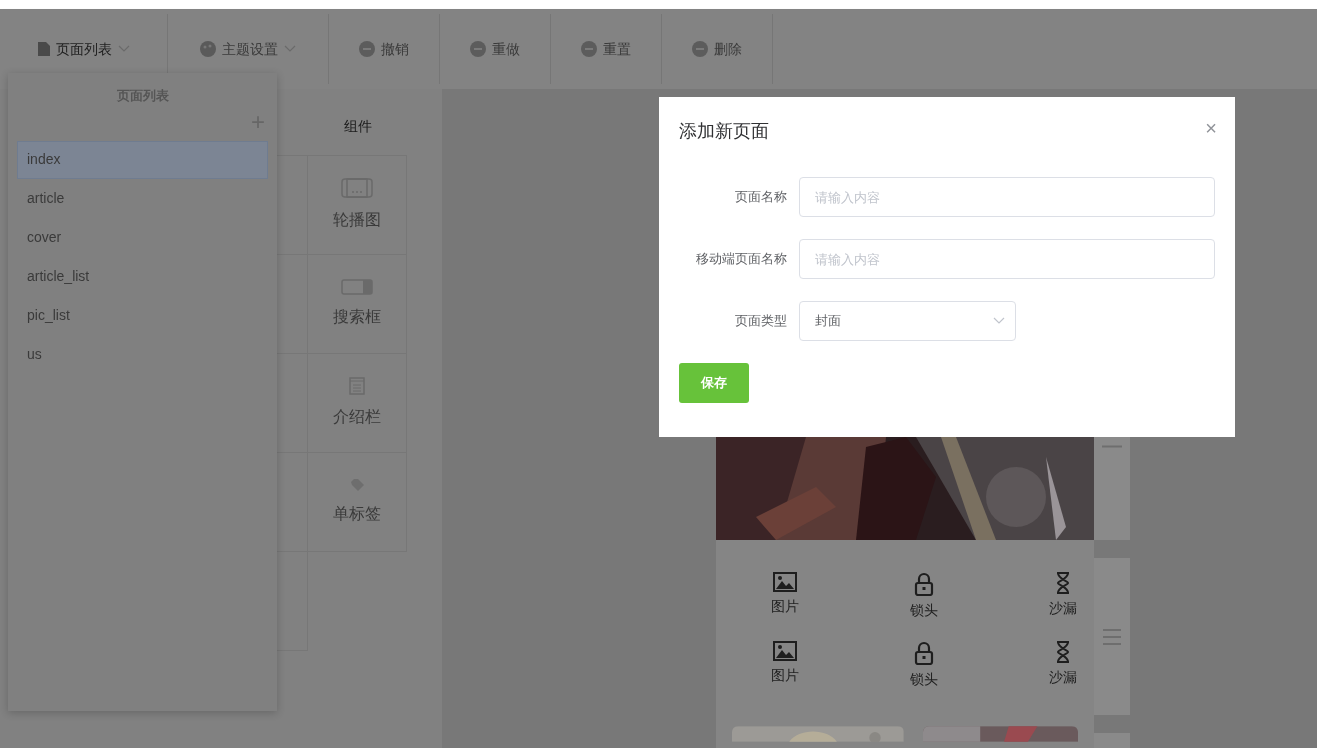 This screenshot has width=1317, height=748. What do you see at coordinates (384, 49) in the screenshot?
I see `toolbar-button: 撤销` at bounding box center [384, 49].